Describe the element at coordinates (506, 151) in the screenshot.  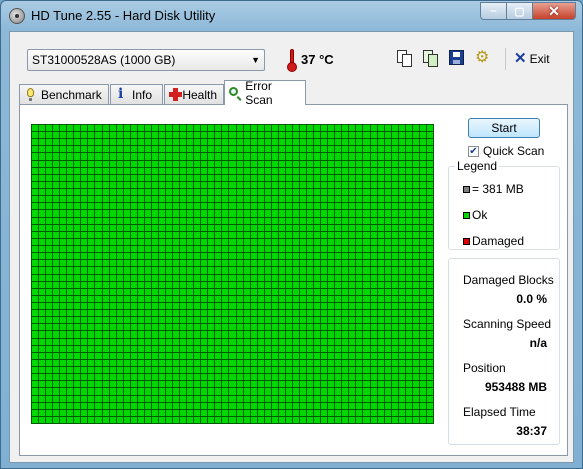
I see `quick-scan-option: ✔ Quick Scan` at that location.